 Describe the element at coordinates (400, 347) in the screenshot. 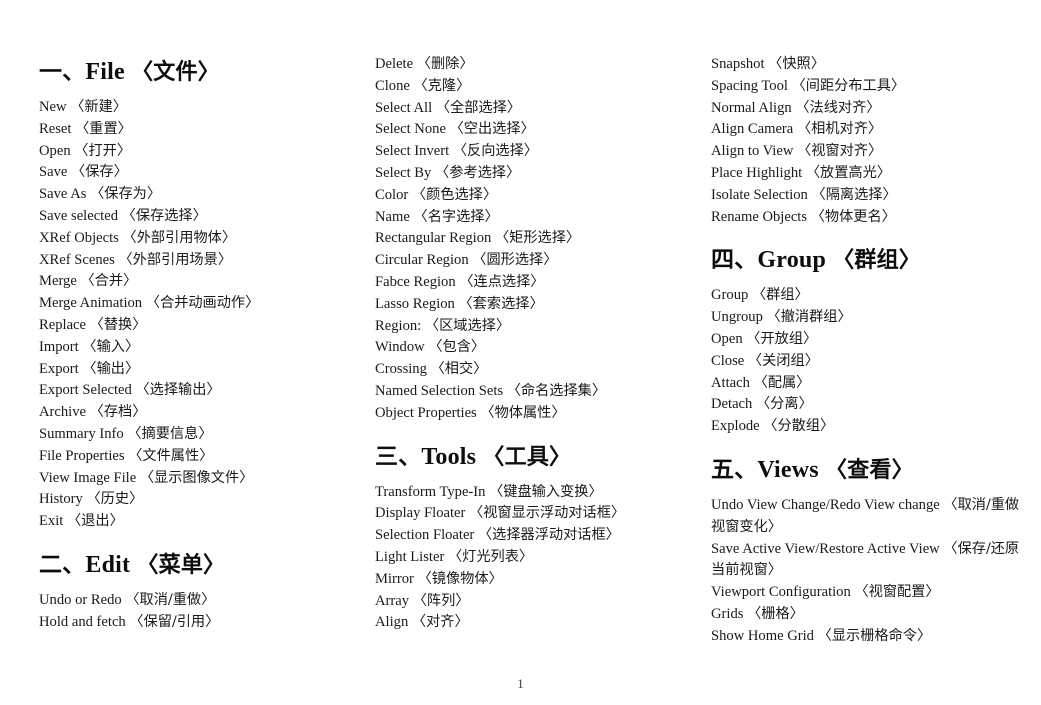

I see `entry-term-en: Window` at that location.